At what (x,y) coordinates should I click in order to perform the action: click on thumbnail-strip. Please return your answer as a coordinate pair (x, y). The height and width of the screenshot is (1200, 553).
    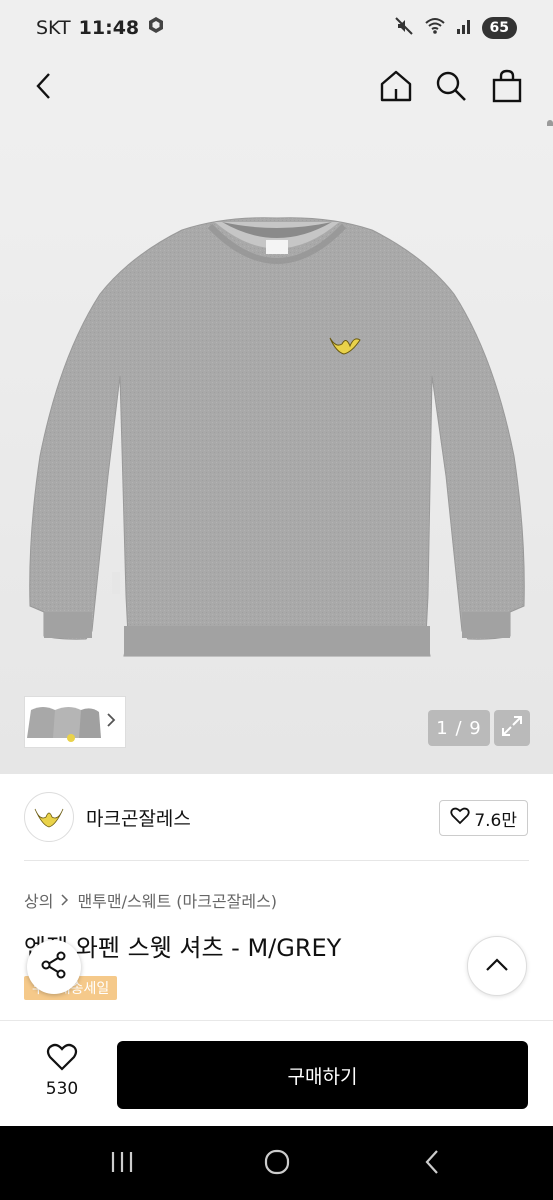
    Looking at the image, I should click on (75, 722).